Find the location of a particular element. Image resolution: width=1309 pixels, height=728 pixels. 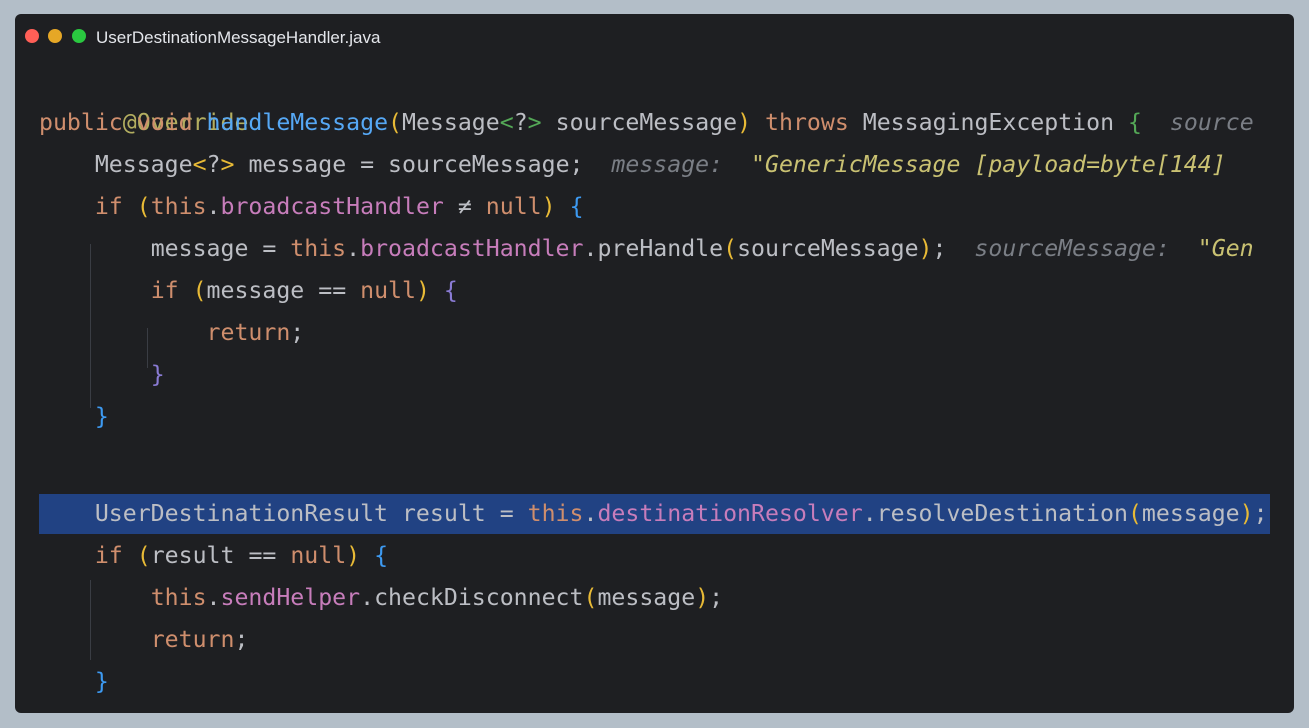

code-line-6: if (message == null) { is located at coordinates (304, 290).